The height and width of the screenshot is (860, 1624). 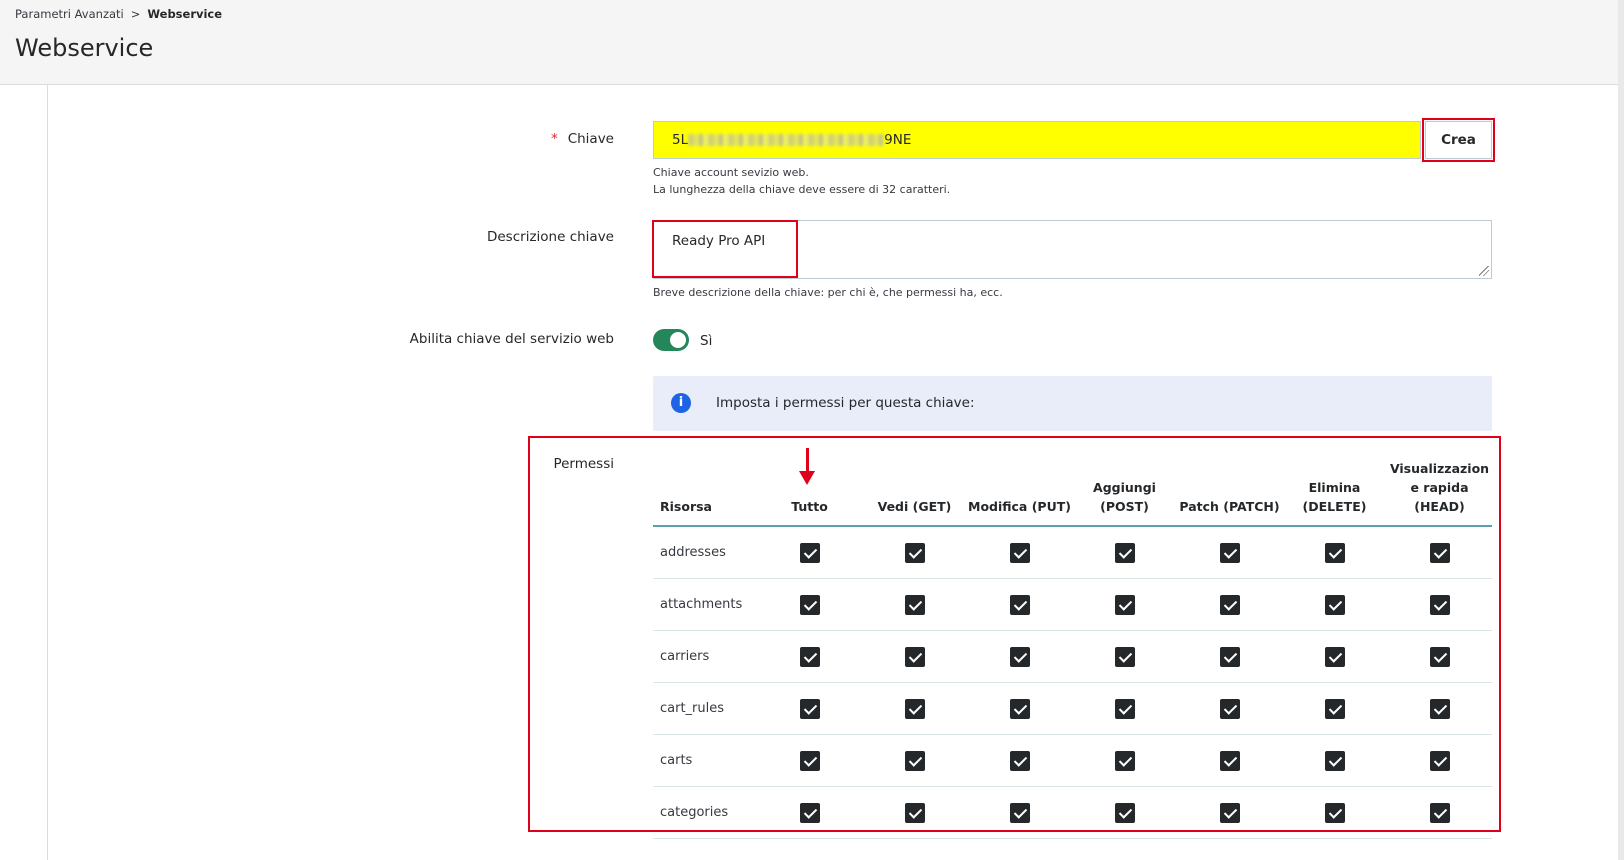 I want to click on key-input: 5L 9NE, so click(x=1037, y=140).